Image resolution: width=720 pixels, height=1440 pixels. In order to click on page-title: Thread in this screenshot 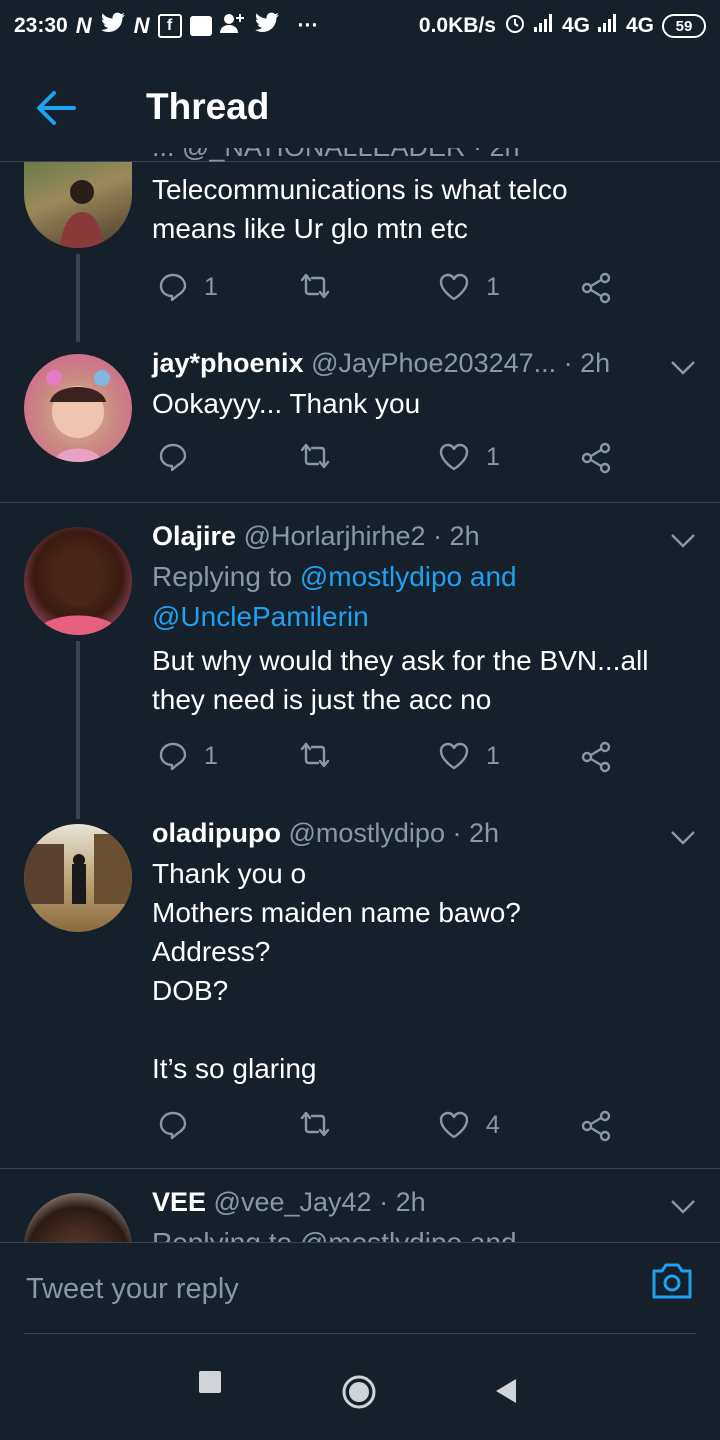, I will do `click(208, 106)`.